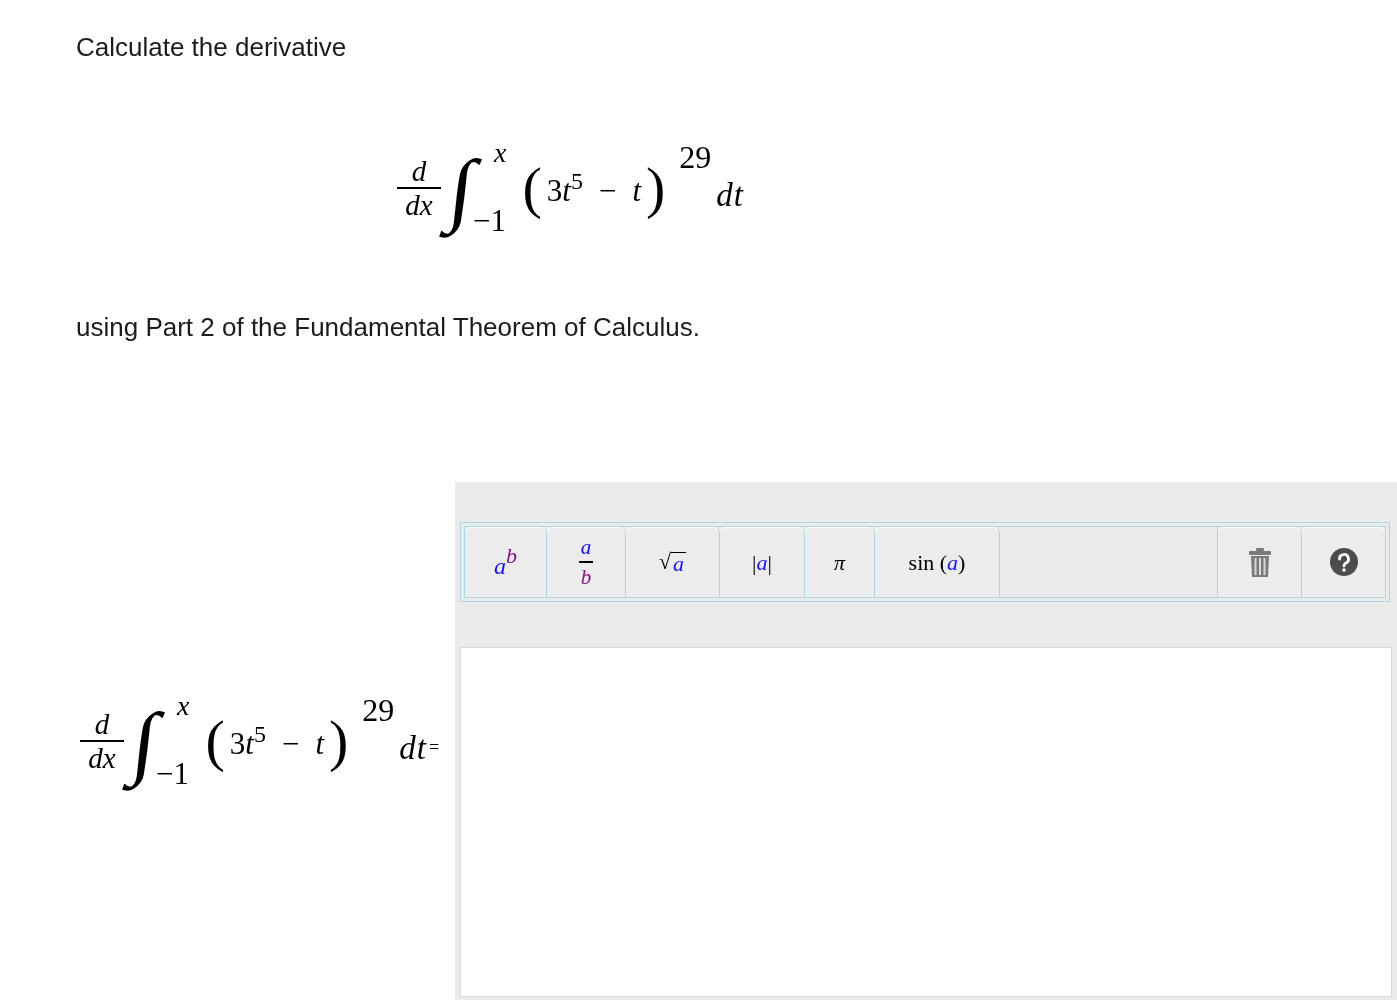 Image resolution: width=1397 pixels, height=1002 pixels. I want to click on trash-button, so click(1260, 562).